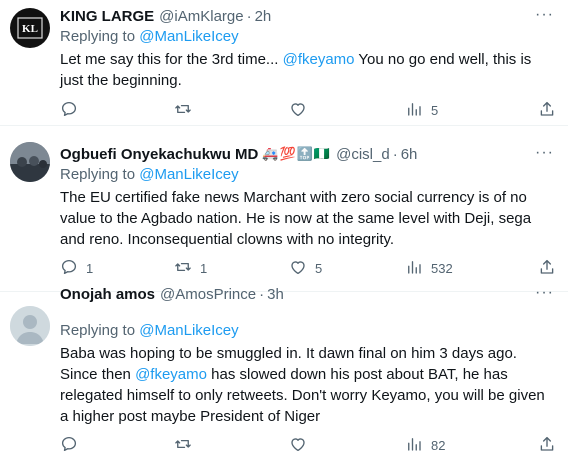  What do you see at coordinates (275, 294) in the screenshot?
I see `timestamp: 3h` at bounding box center [275, 294].